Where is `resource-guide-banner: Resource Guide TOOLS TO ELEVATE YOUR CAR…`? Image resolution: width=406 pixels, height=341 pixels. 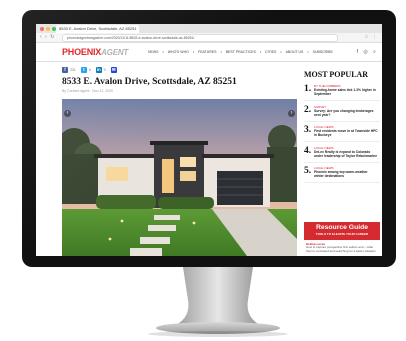 resource-guide-banner: Resource Guide TOOLS TO ELEVATE YOUR CAR… is located at coordinates (342, 231).